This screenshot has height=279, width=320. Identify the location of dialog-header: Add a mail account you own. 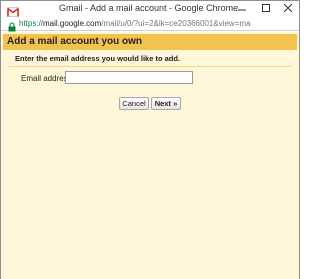
(150, 42).